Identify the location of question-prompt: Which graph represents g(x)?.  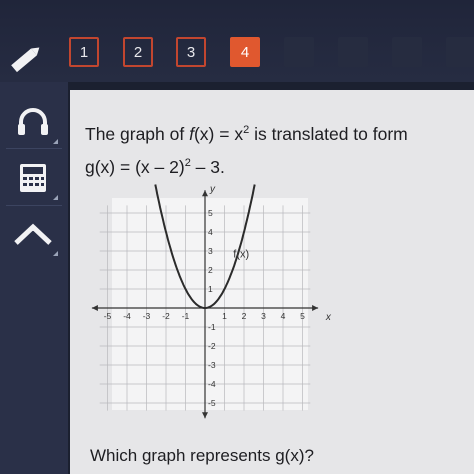
(202, 455).